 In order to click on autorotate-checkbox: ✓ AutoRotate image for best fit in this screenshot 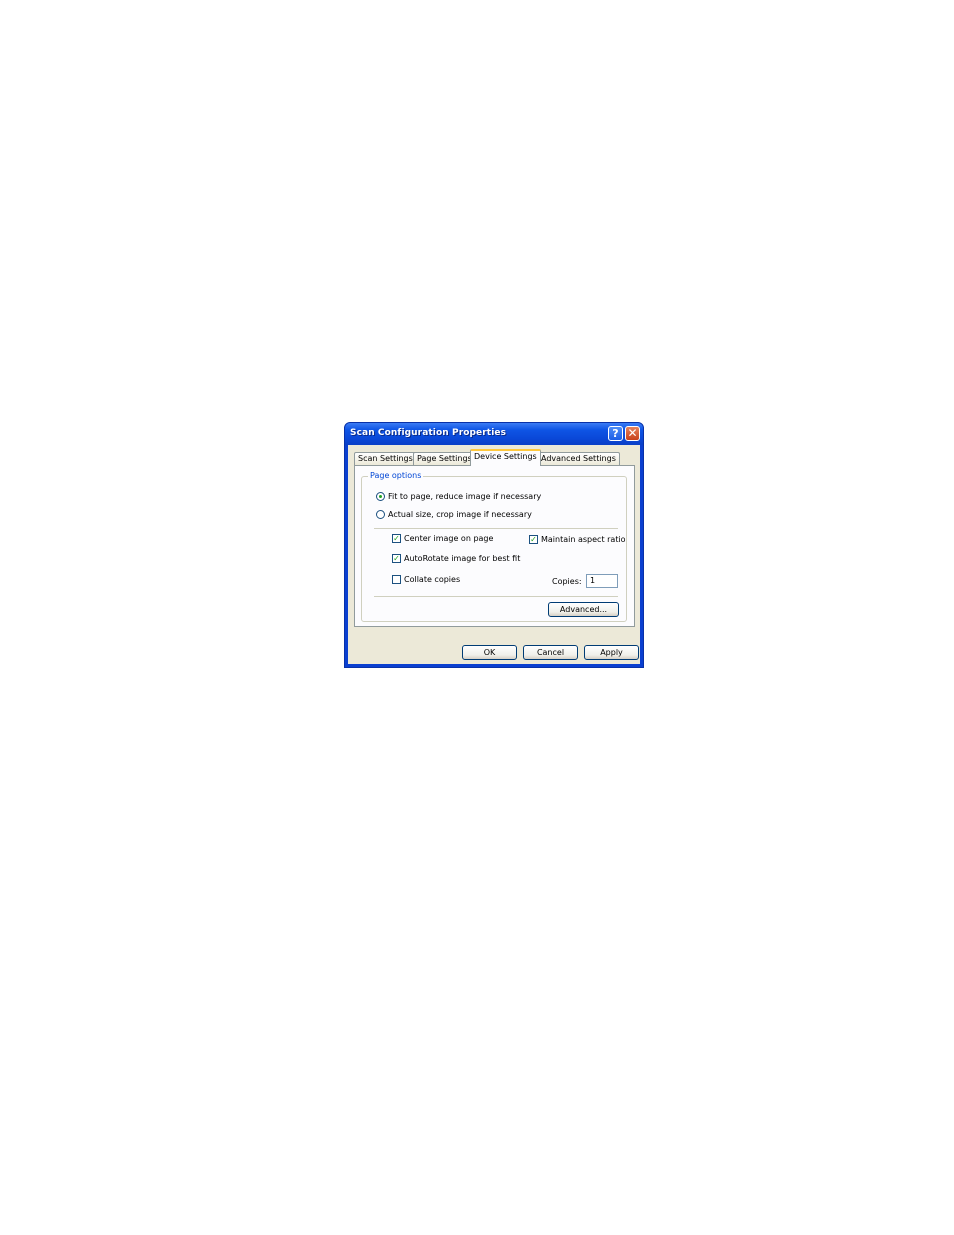, I will do `click(456, 558)`.